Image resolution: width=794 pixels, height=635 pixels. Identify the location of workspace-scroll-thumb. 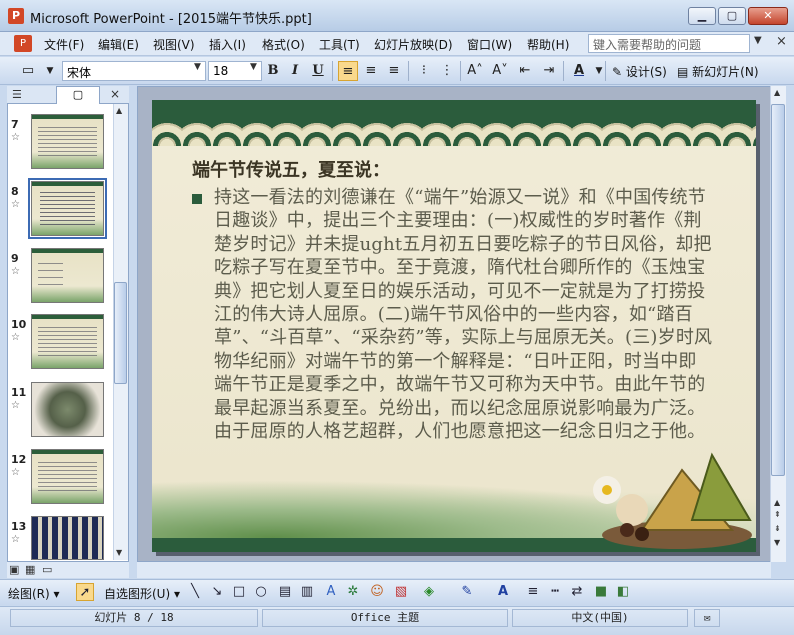
(778, 290).